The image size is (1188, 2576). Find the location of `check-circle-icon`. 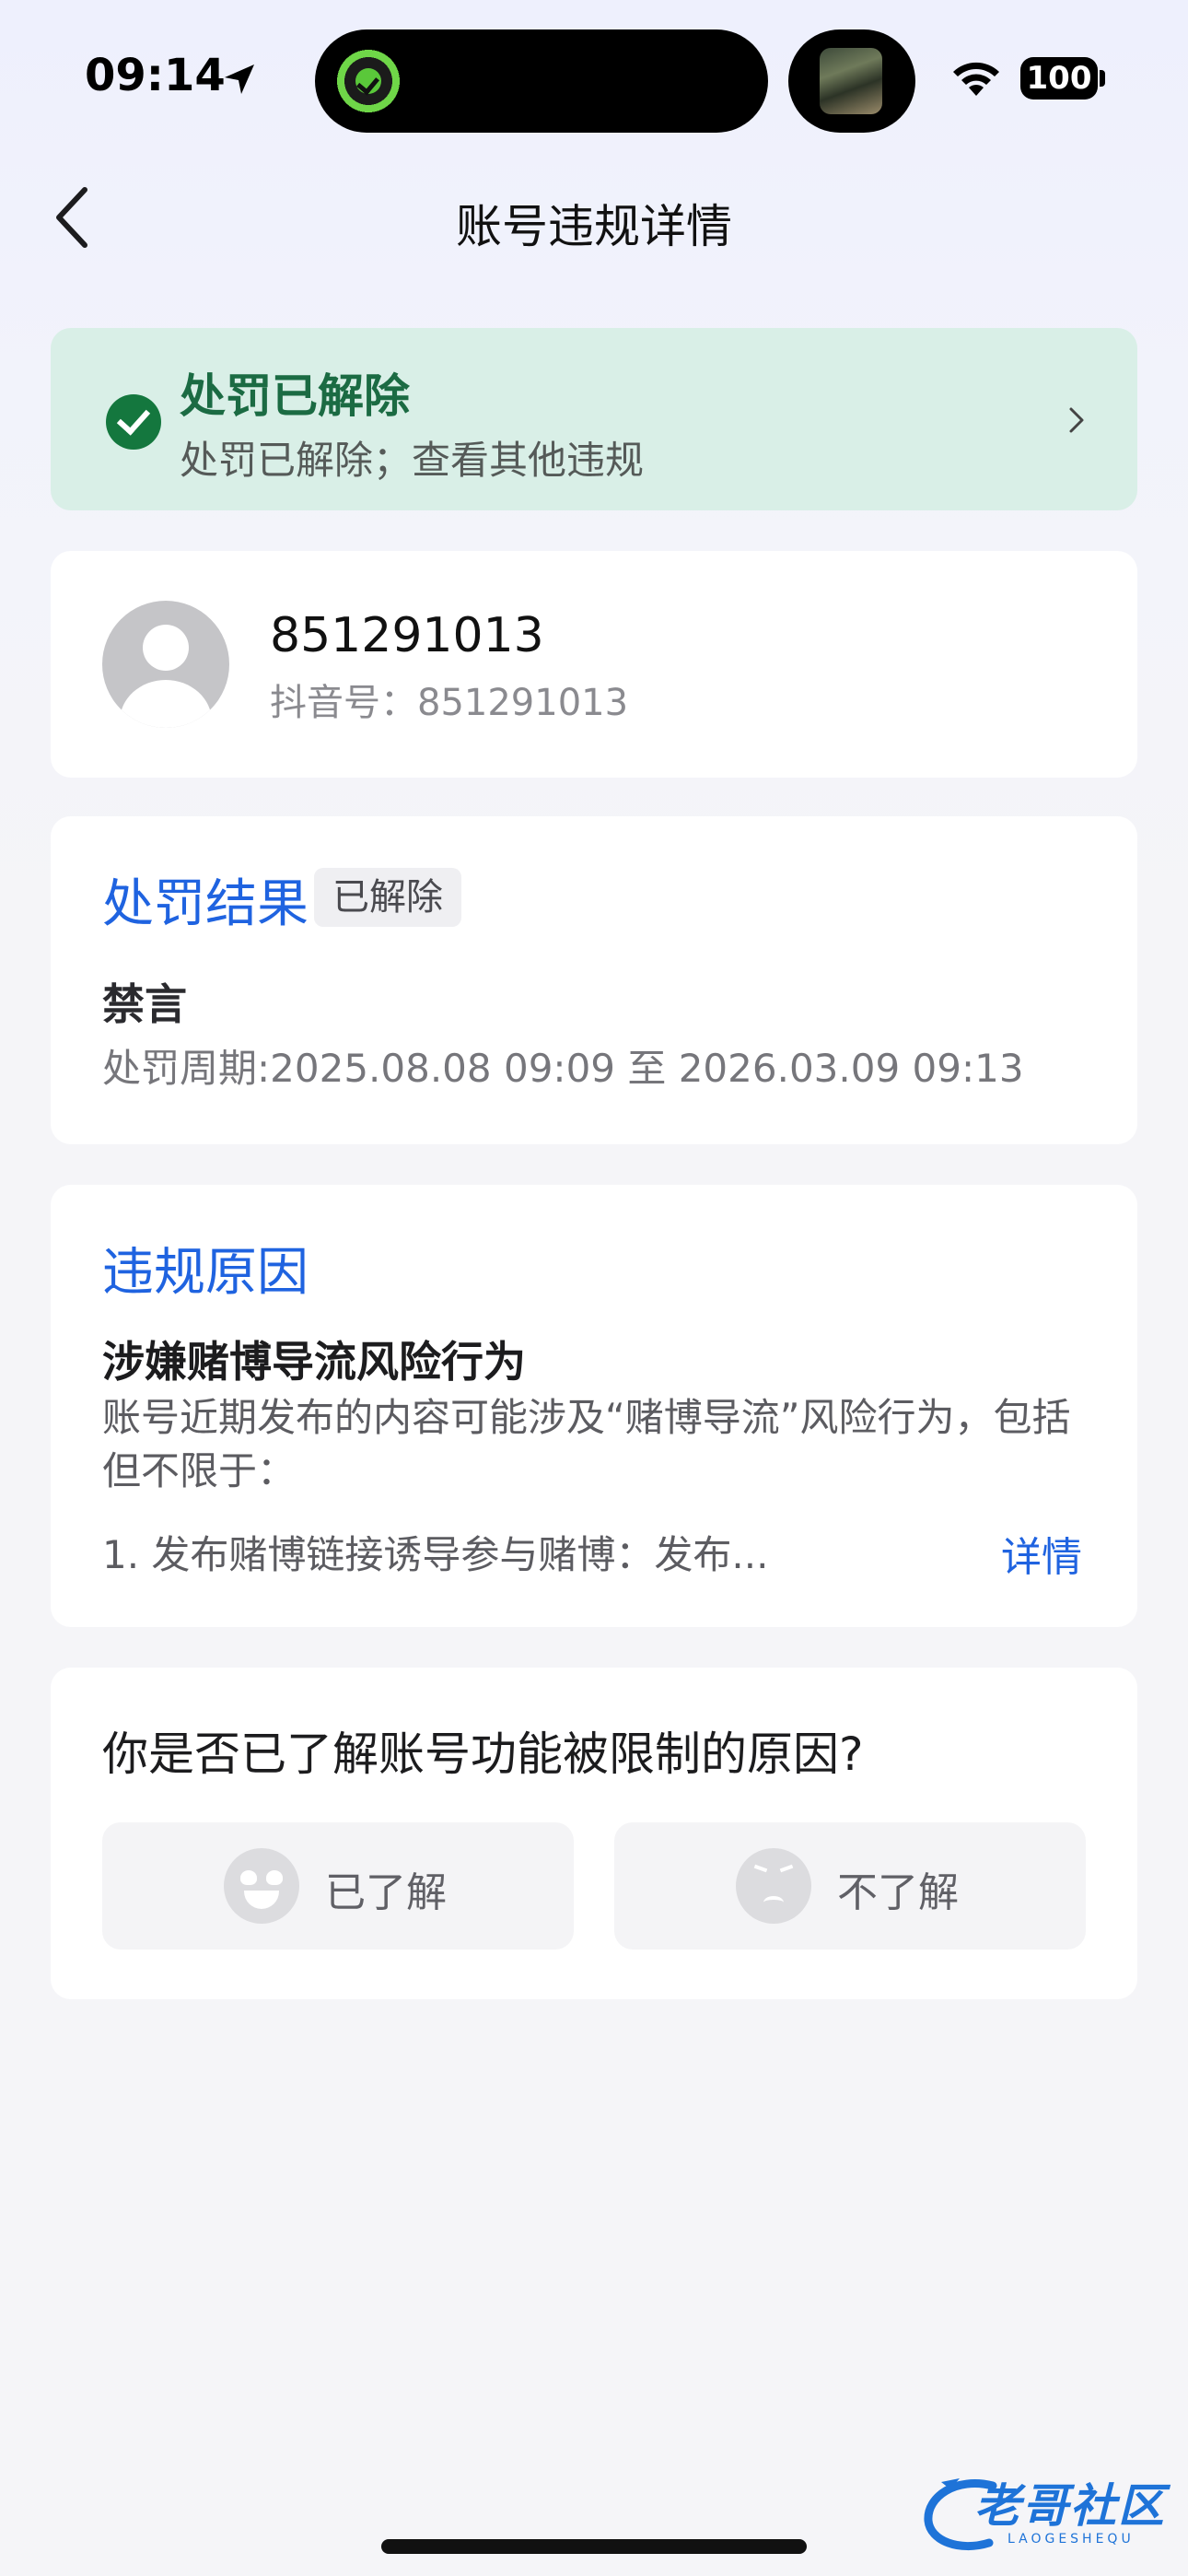

check-circle-icon is located at coordinates (133, 422).